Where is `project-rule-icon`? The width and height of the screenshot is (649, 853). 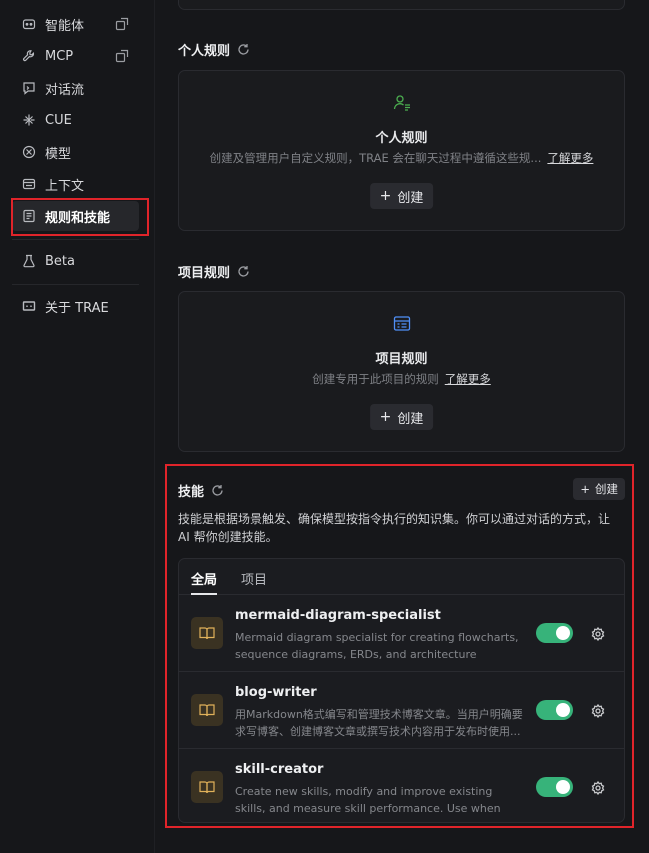 project-rule-icon is located at coordinates (402, 324).